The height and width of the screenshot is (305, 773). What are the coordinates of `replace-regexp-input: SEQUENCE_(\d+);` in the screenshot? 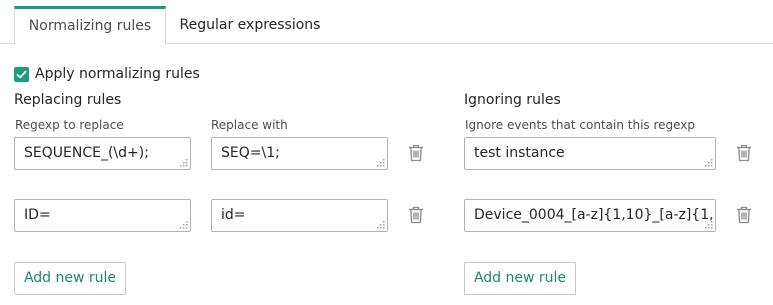 It's located at (102, 153).